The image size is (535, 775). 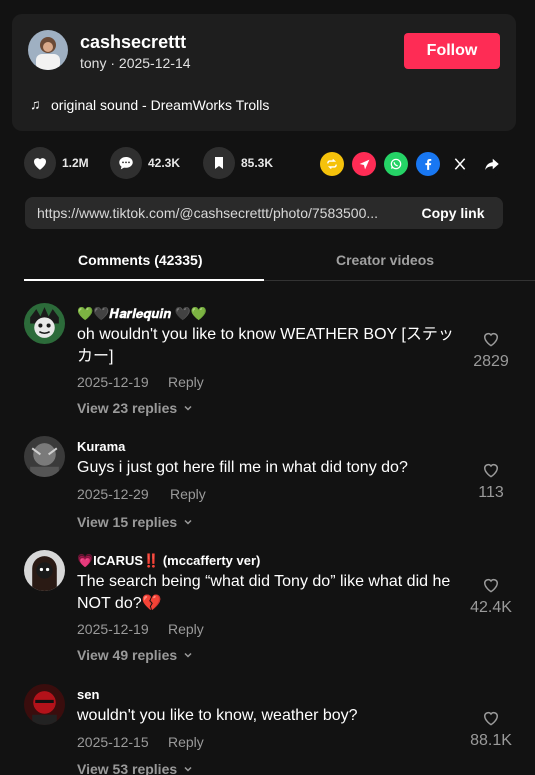 I want to click on comment-like-count: 113, so click(x=491, y=492).